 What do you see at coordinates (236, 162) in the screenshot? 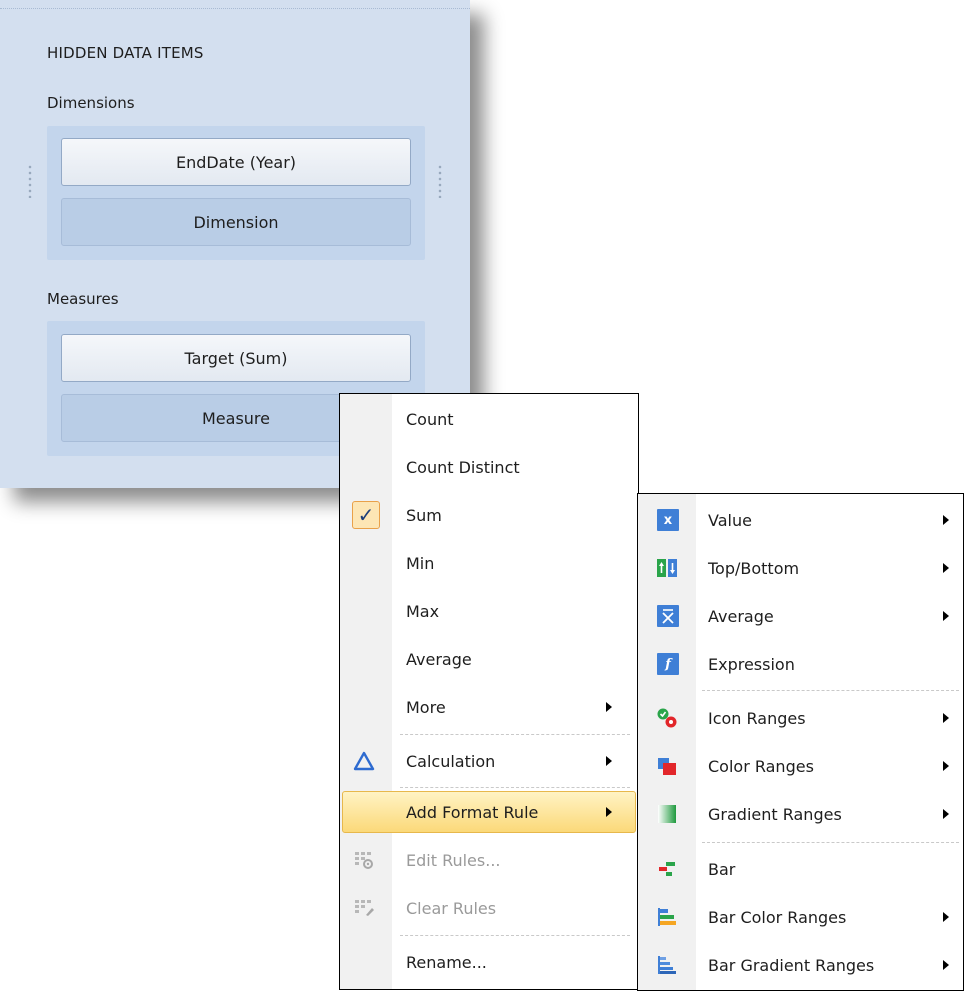
I see `dimension-item-enddate: EndDate (Year)` at bounding box center [236, 162].